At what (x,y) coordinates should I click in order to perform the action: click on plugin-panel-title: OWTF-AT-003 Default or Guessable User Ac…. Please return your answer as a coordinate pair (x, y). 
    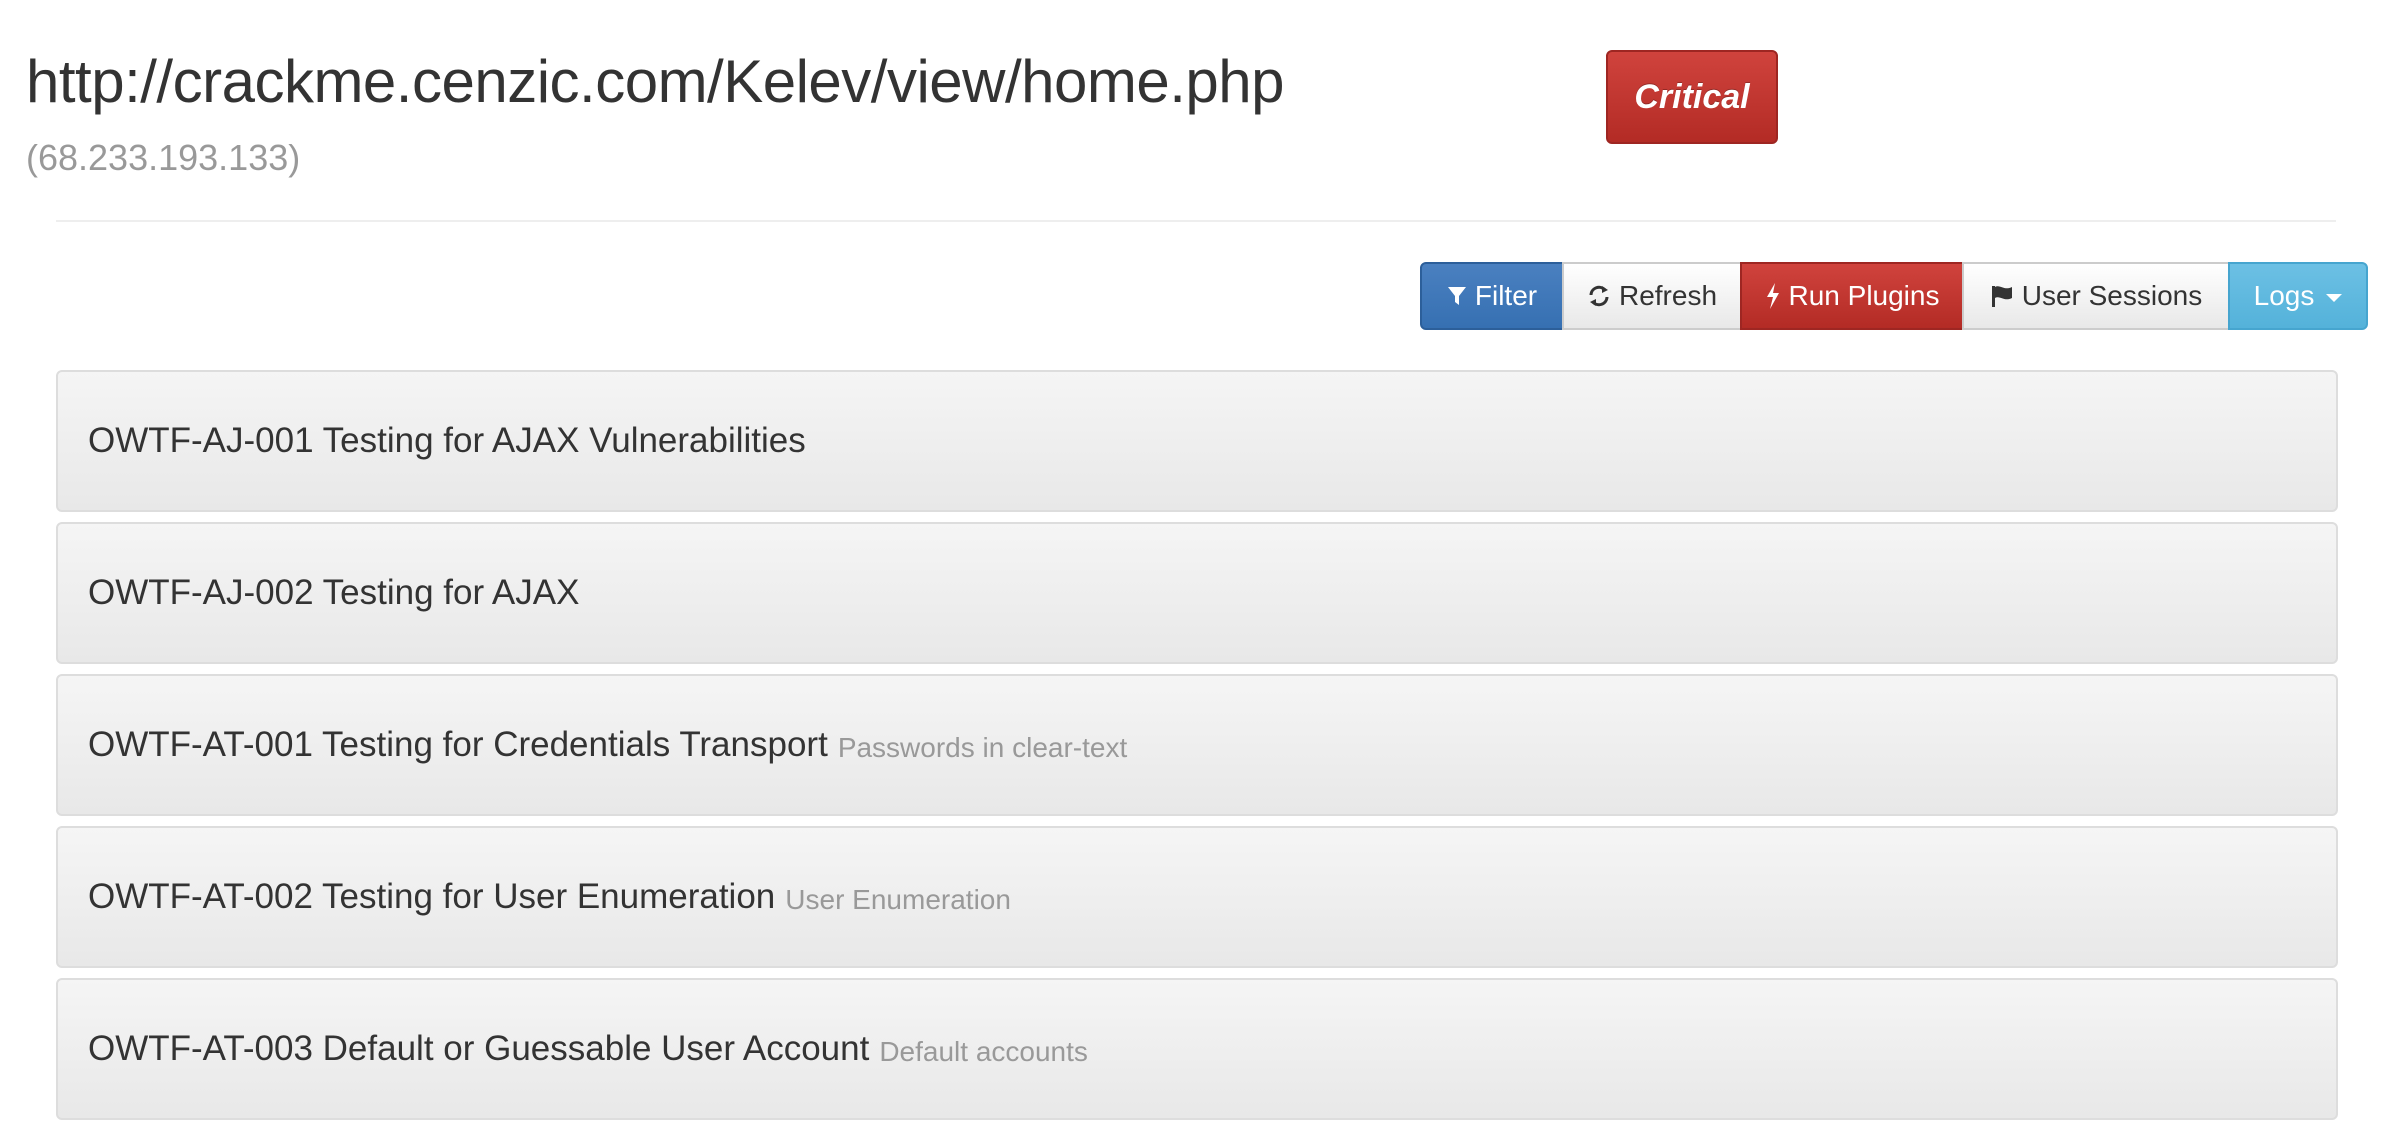
    Looking at the image, I should click on (479, 1048).